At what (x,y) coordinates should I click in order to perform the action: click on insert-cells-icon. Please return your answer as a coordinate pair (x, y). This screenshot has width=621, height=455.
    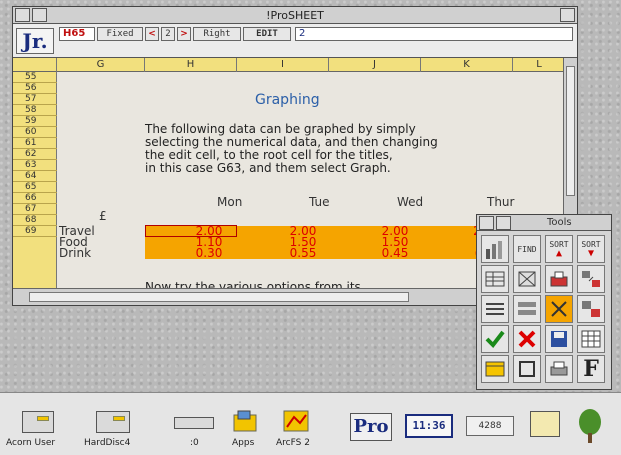
    Looking at the image, I should click on (559, 279).